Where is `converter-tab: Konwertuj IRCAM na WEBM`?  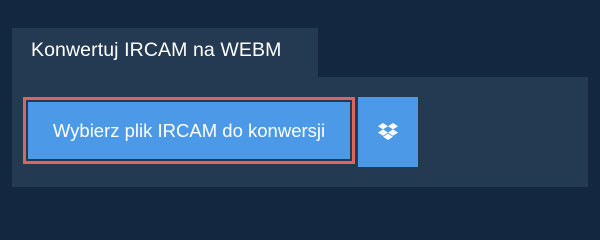 converter-tab: Konwertuj IRCAM na WEBM is located at coordinates (165, 52).